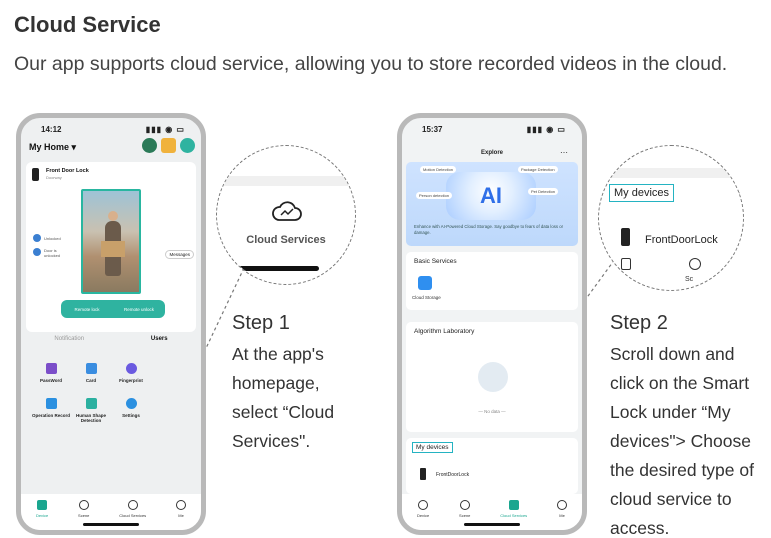 This screenshot has width=771, height=538. I want to click on grid-item-card: Card, so click(91, 373).